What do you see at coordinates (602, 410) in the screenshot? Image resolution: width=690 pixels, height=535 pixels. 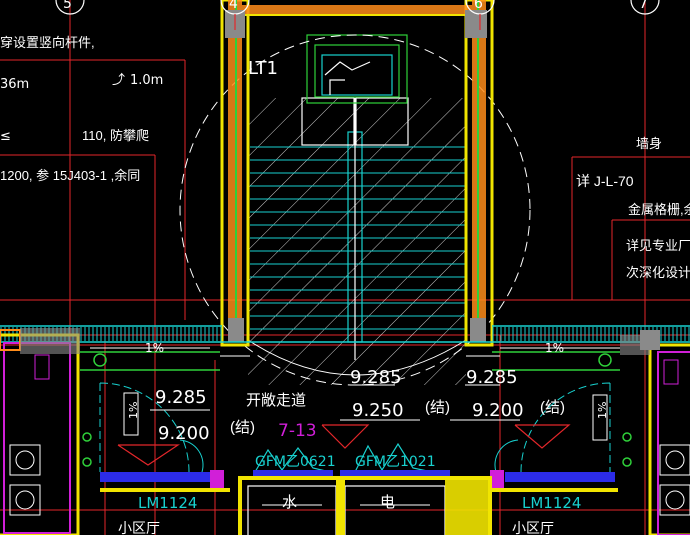 I see `slope-vert-right: 1%` at bounding box center [602, 410].